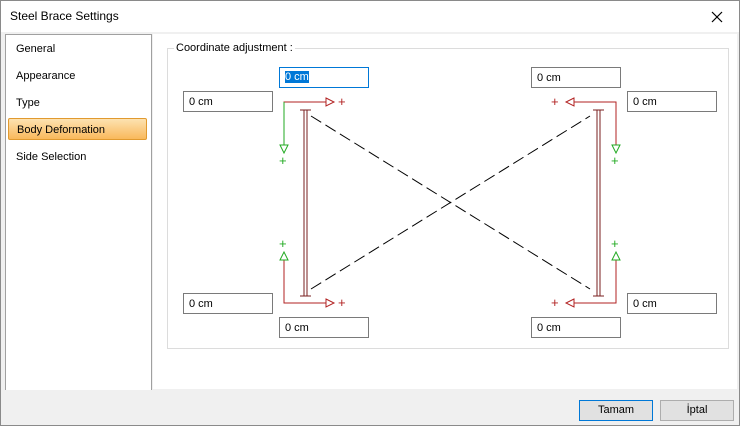 The height and width of the screenshot is (426, 740). I want to click on left-column, so click(305, 203).